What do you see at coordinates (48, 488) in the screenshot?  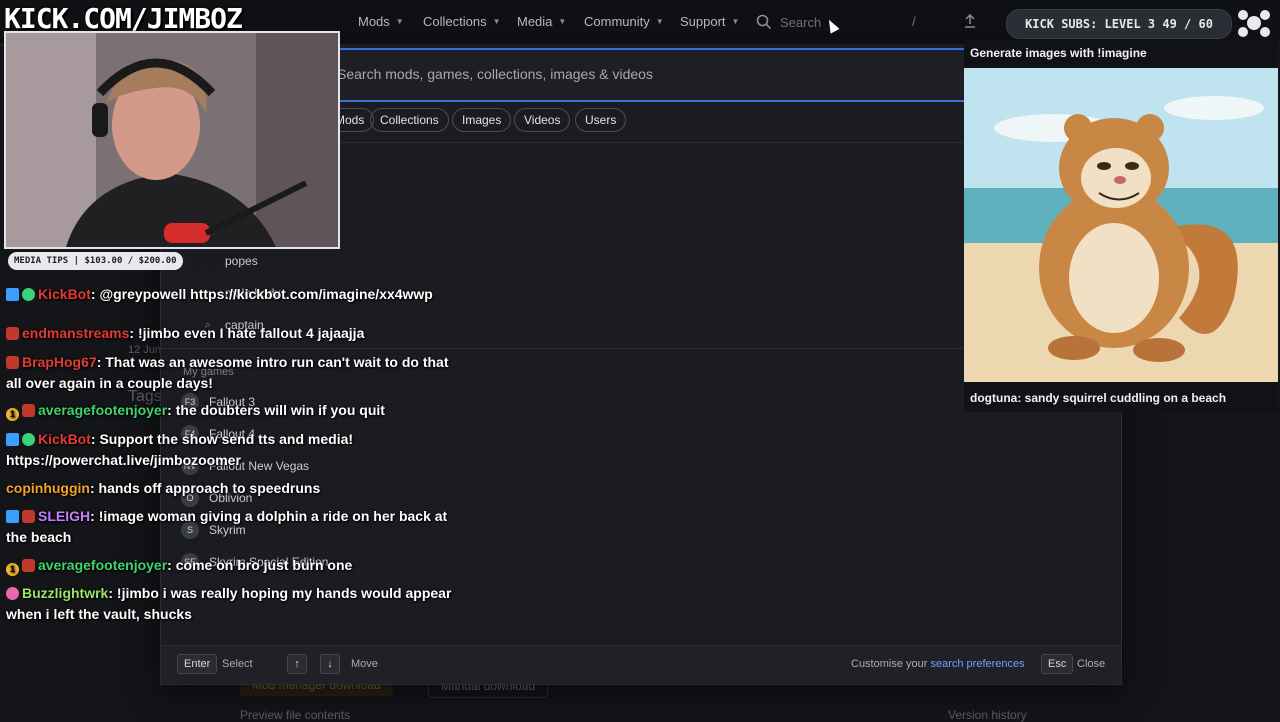 I see `chat-username: copinhuggin` at bounding box center [48, 488].